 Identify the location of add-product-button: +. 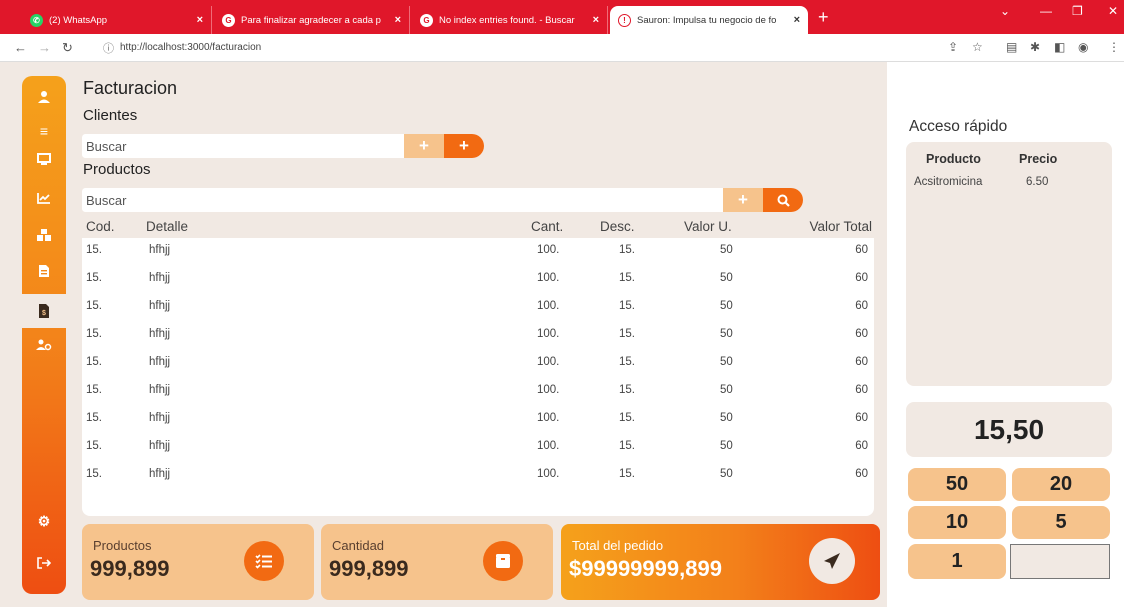
(743, 200).